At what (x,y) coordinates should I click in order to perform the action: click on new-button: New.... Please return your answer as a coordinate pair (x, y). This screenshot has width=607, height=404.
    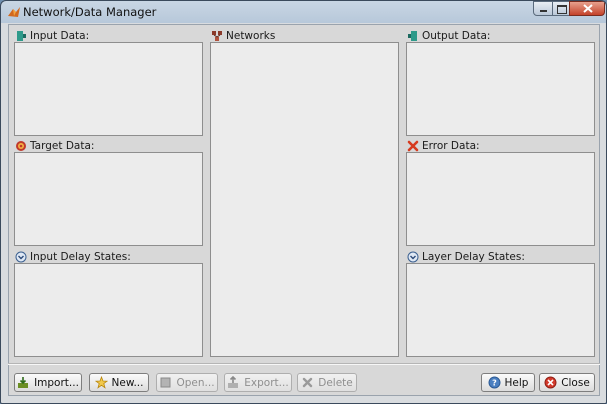
    Looking at the image, I should click on (119, 382).